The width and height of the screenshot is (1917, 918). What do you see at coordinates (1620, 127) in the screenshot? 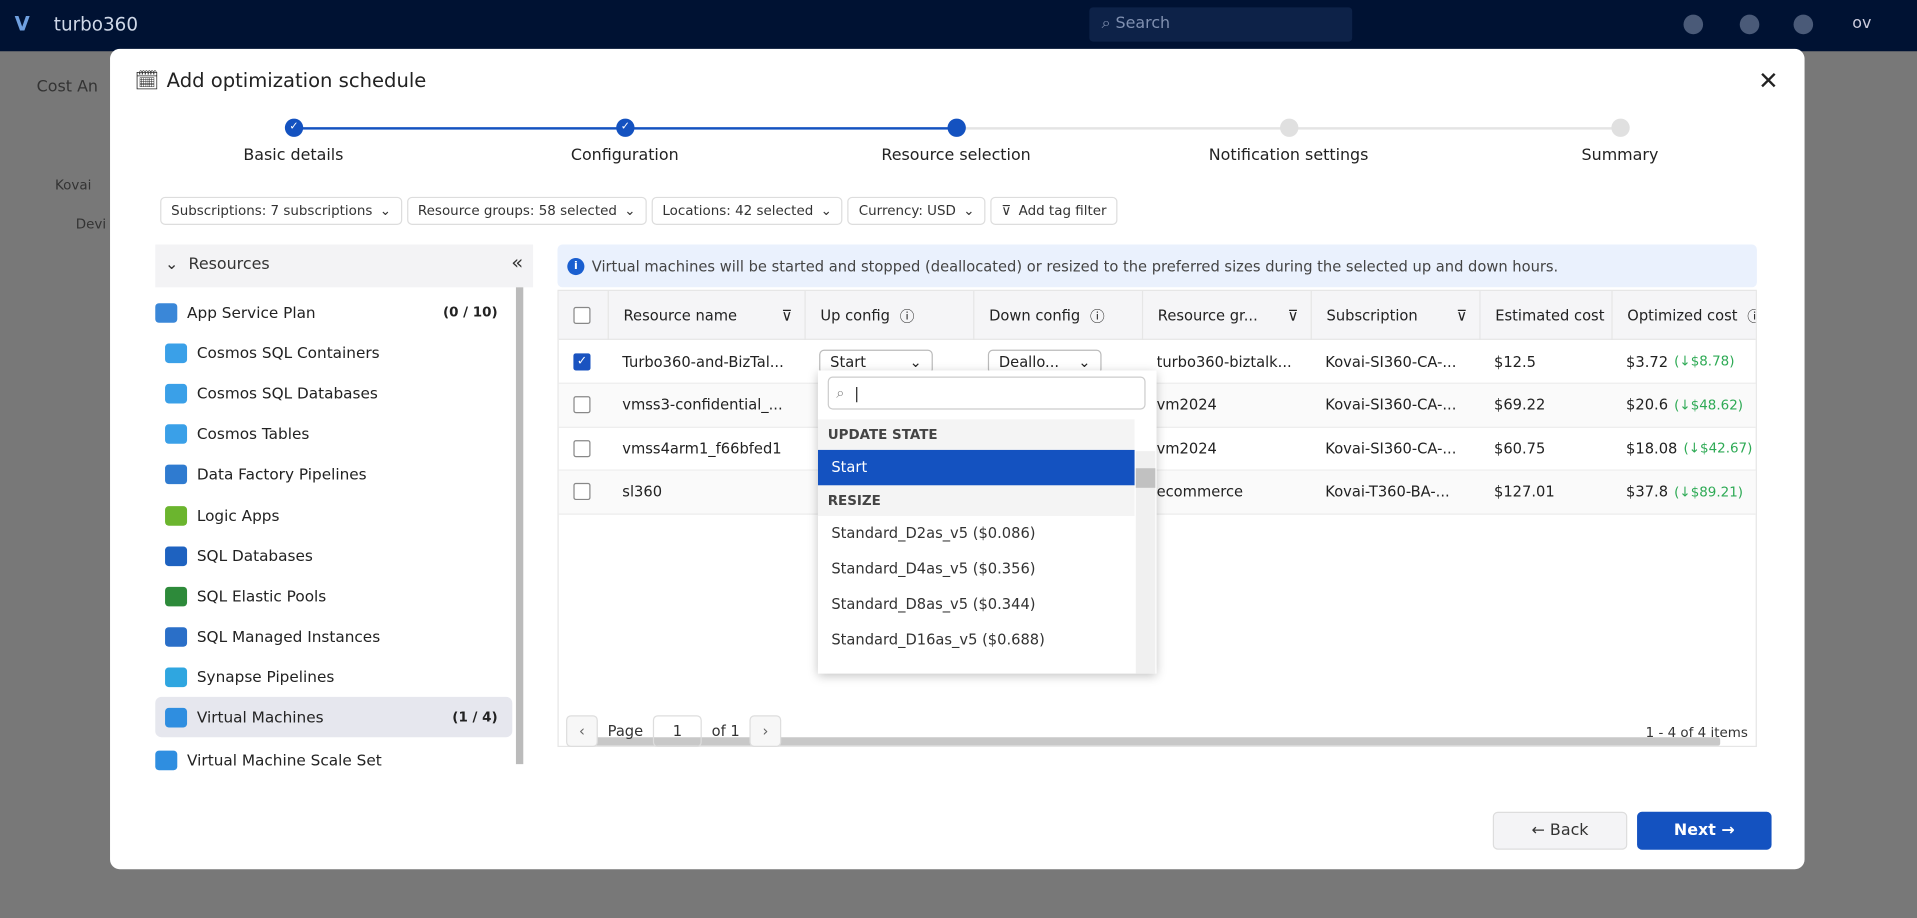
I see `step-5-indicator` at bounding box center [1620, 127].